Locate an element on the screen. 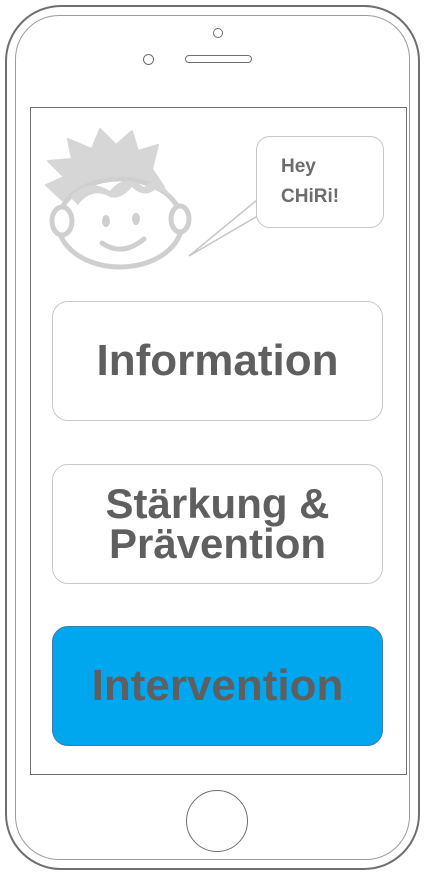  praevention-line: Prävention is located at coordinates (217, 543).